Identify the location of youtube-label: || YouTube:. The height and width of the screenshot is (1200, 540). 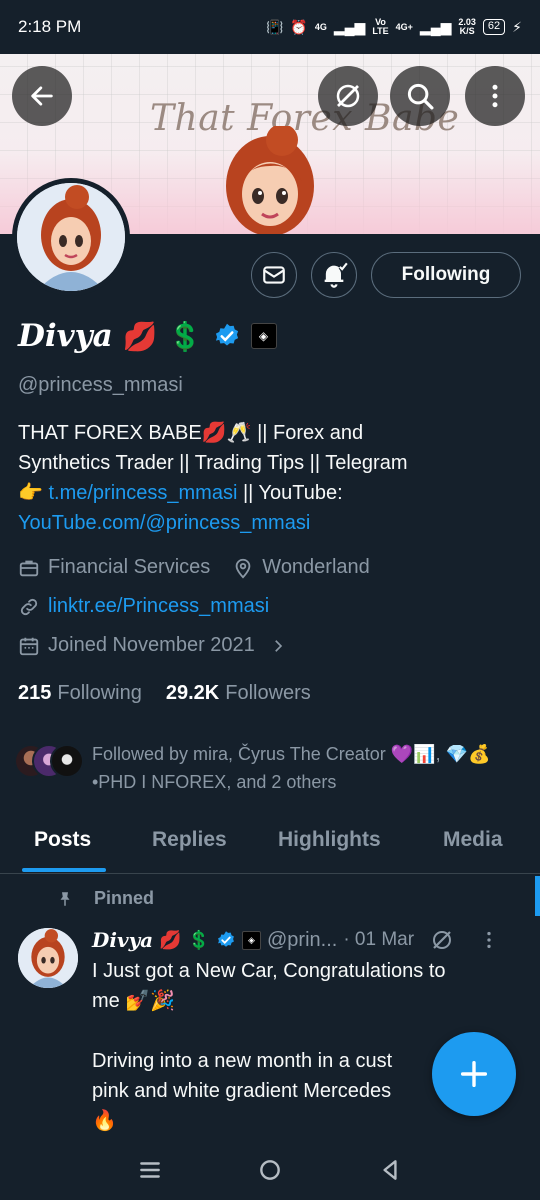
(290, 493).